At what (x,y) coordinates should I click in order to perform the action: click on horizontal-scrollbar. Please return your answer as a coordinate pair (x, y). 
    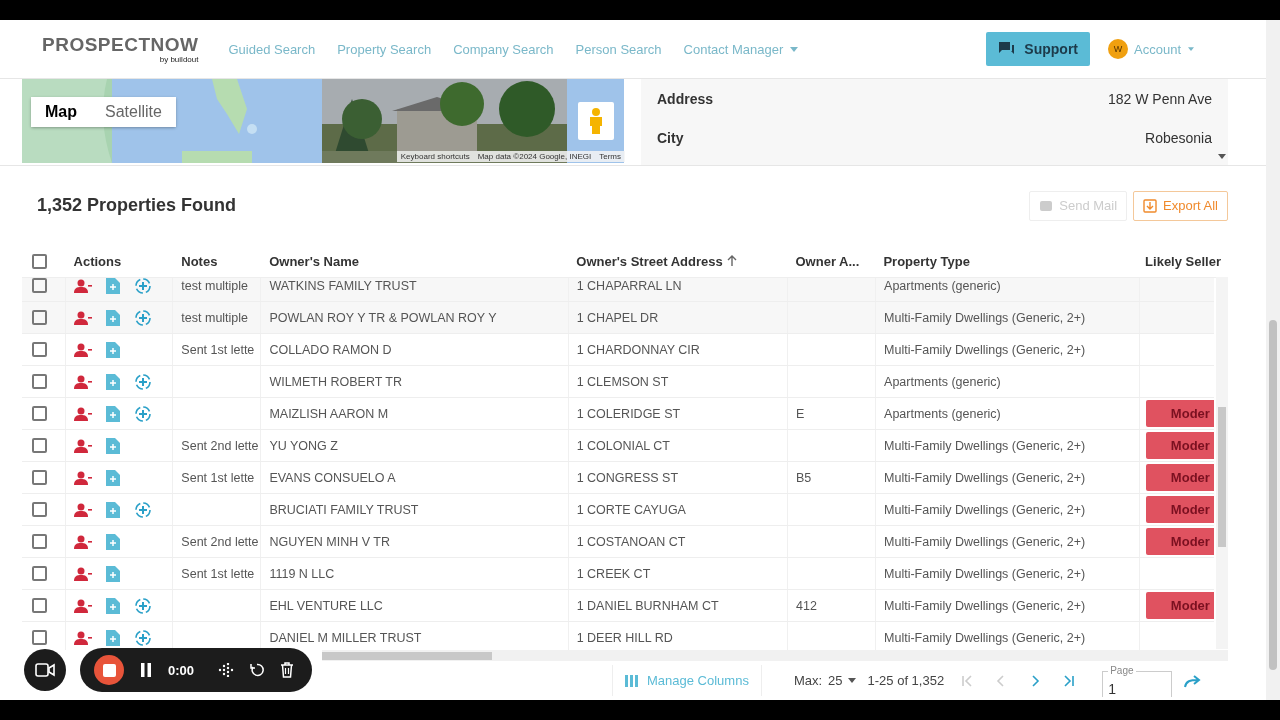
    Looking at the image, I should click on (775, 655).